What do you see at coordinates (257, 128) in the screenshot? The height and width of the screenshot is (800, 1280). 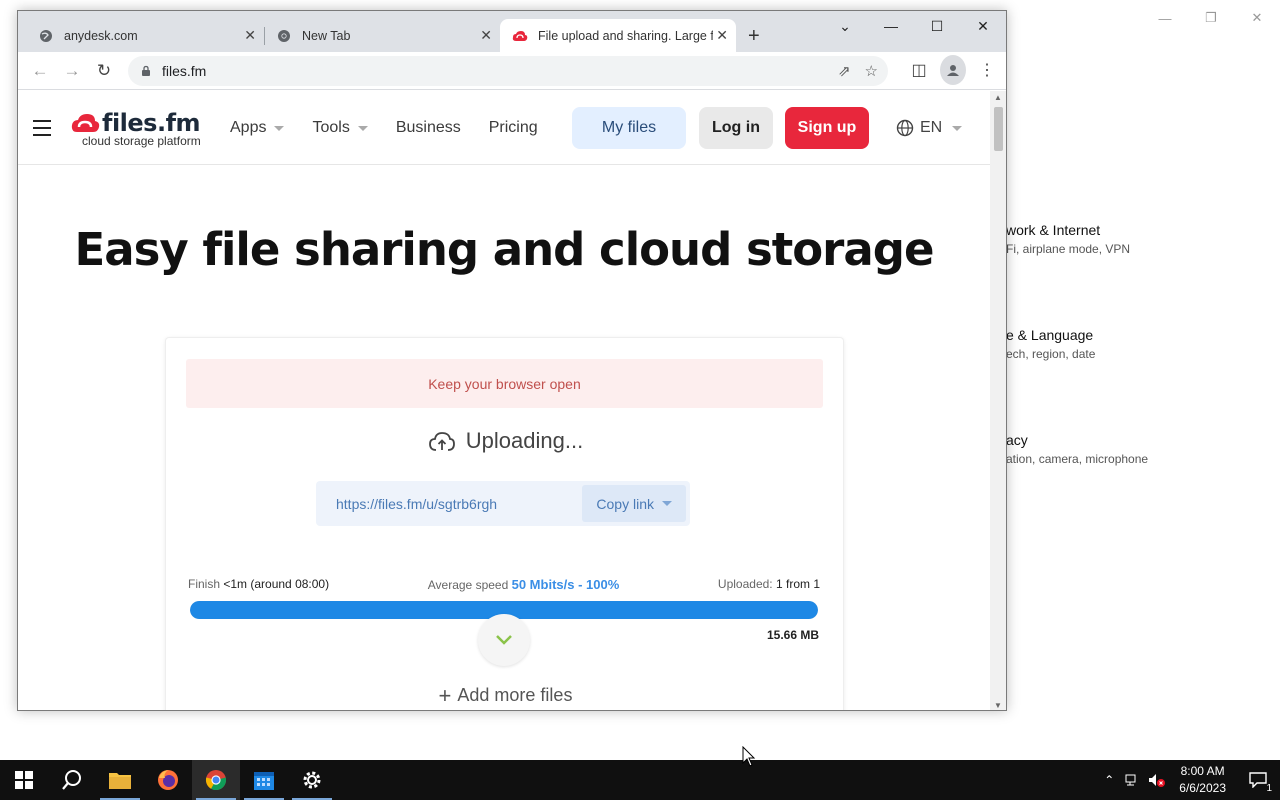 I see `nav-apps: Apps` at bounding box center [257, 128].